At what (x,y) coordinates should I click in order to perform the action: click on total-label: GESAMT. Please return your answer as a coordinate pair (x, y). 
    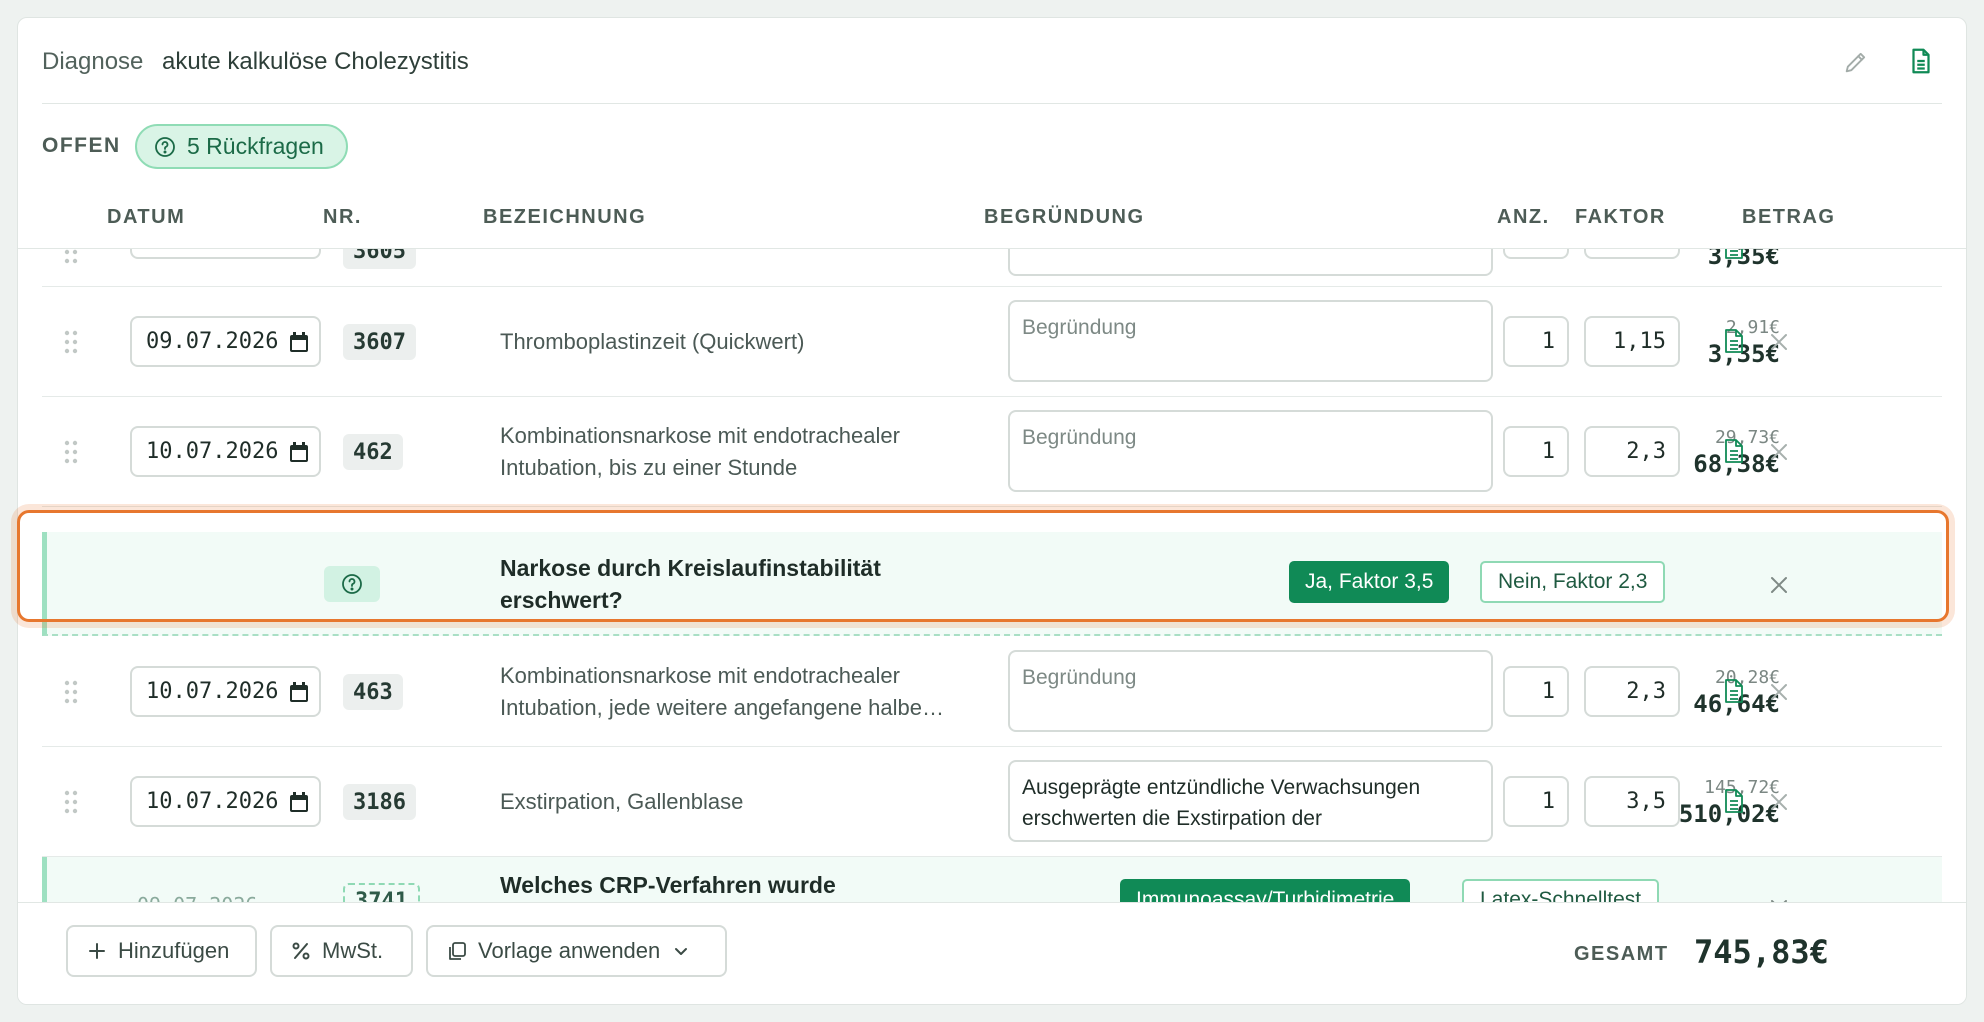
    Looking at the image, I should click on (1621, 954).